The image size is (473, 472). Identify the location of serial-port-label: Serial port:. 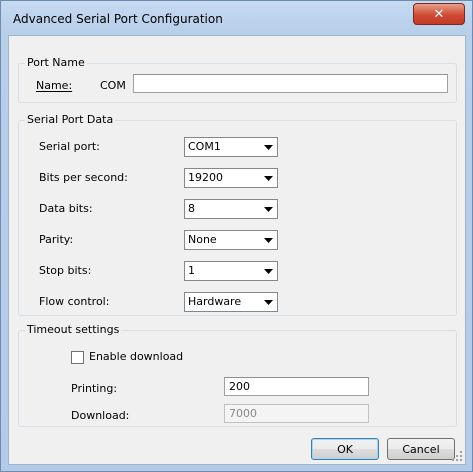
(69, 146).